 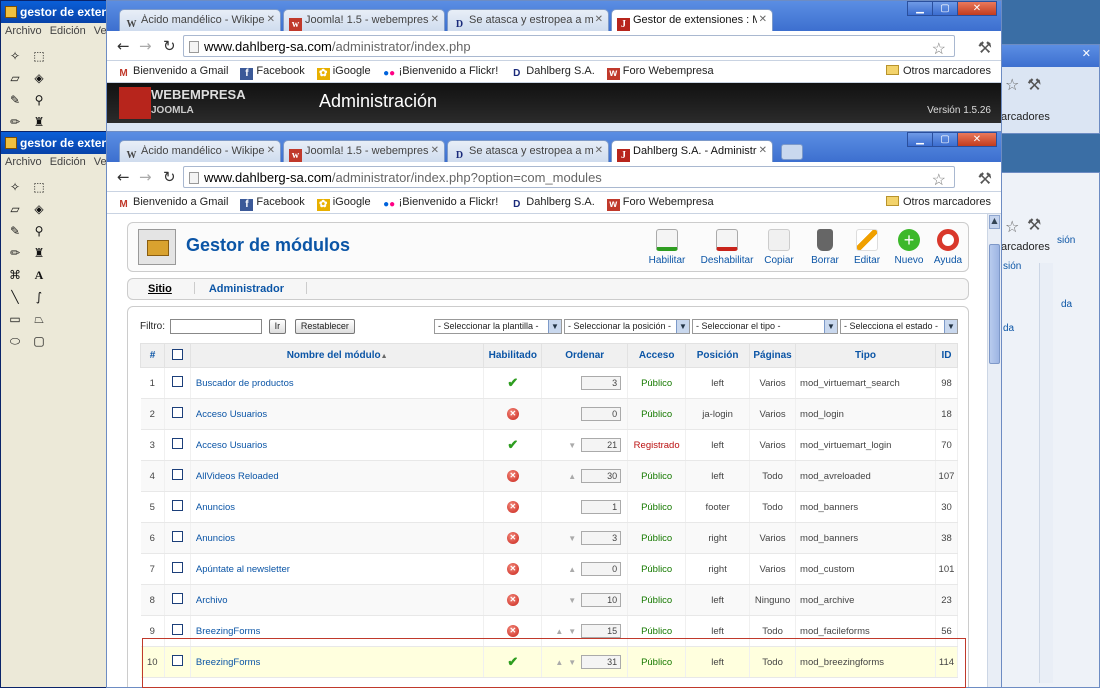 I want to click on module-name-link: Apúntate al newsletter, so click(x=337, y=569).